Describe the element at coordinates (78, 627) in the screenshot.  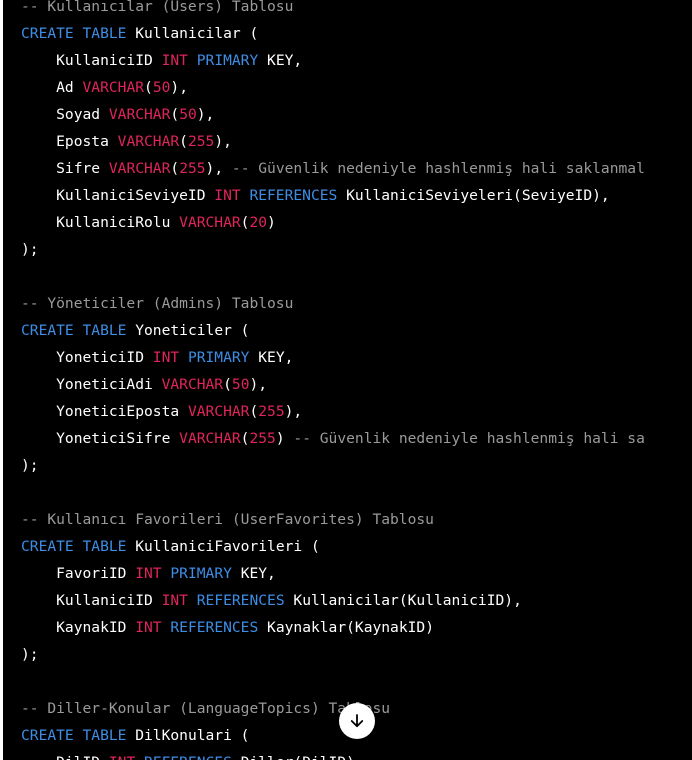
I see `code-token-plain: KaynakID` at that location.